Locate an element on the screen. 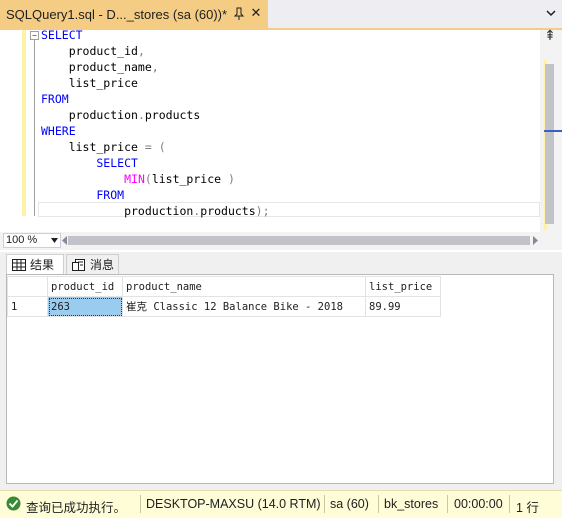 The height and width of the screenshot is (518, 562). cell-list-price: 89.99 is located at coordinates (403, 306).